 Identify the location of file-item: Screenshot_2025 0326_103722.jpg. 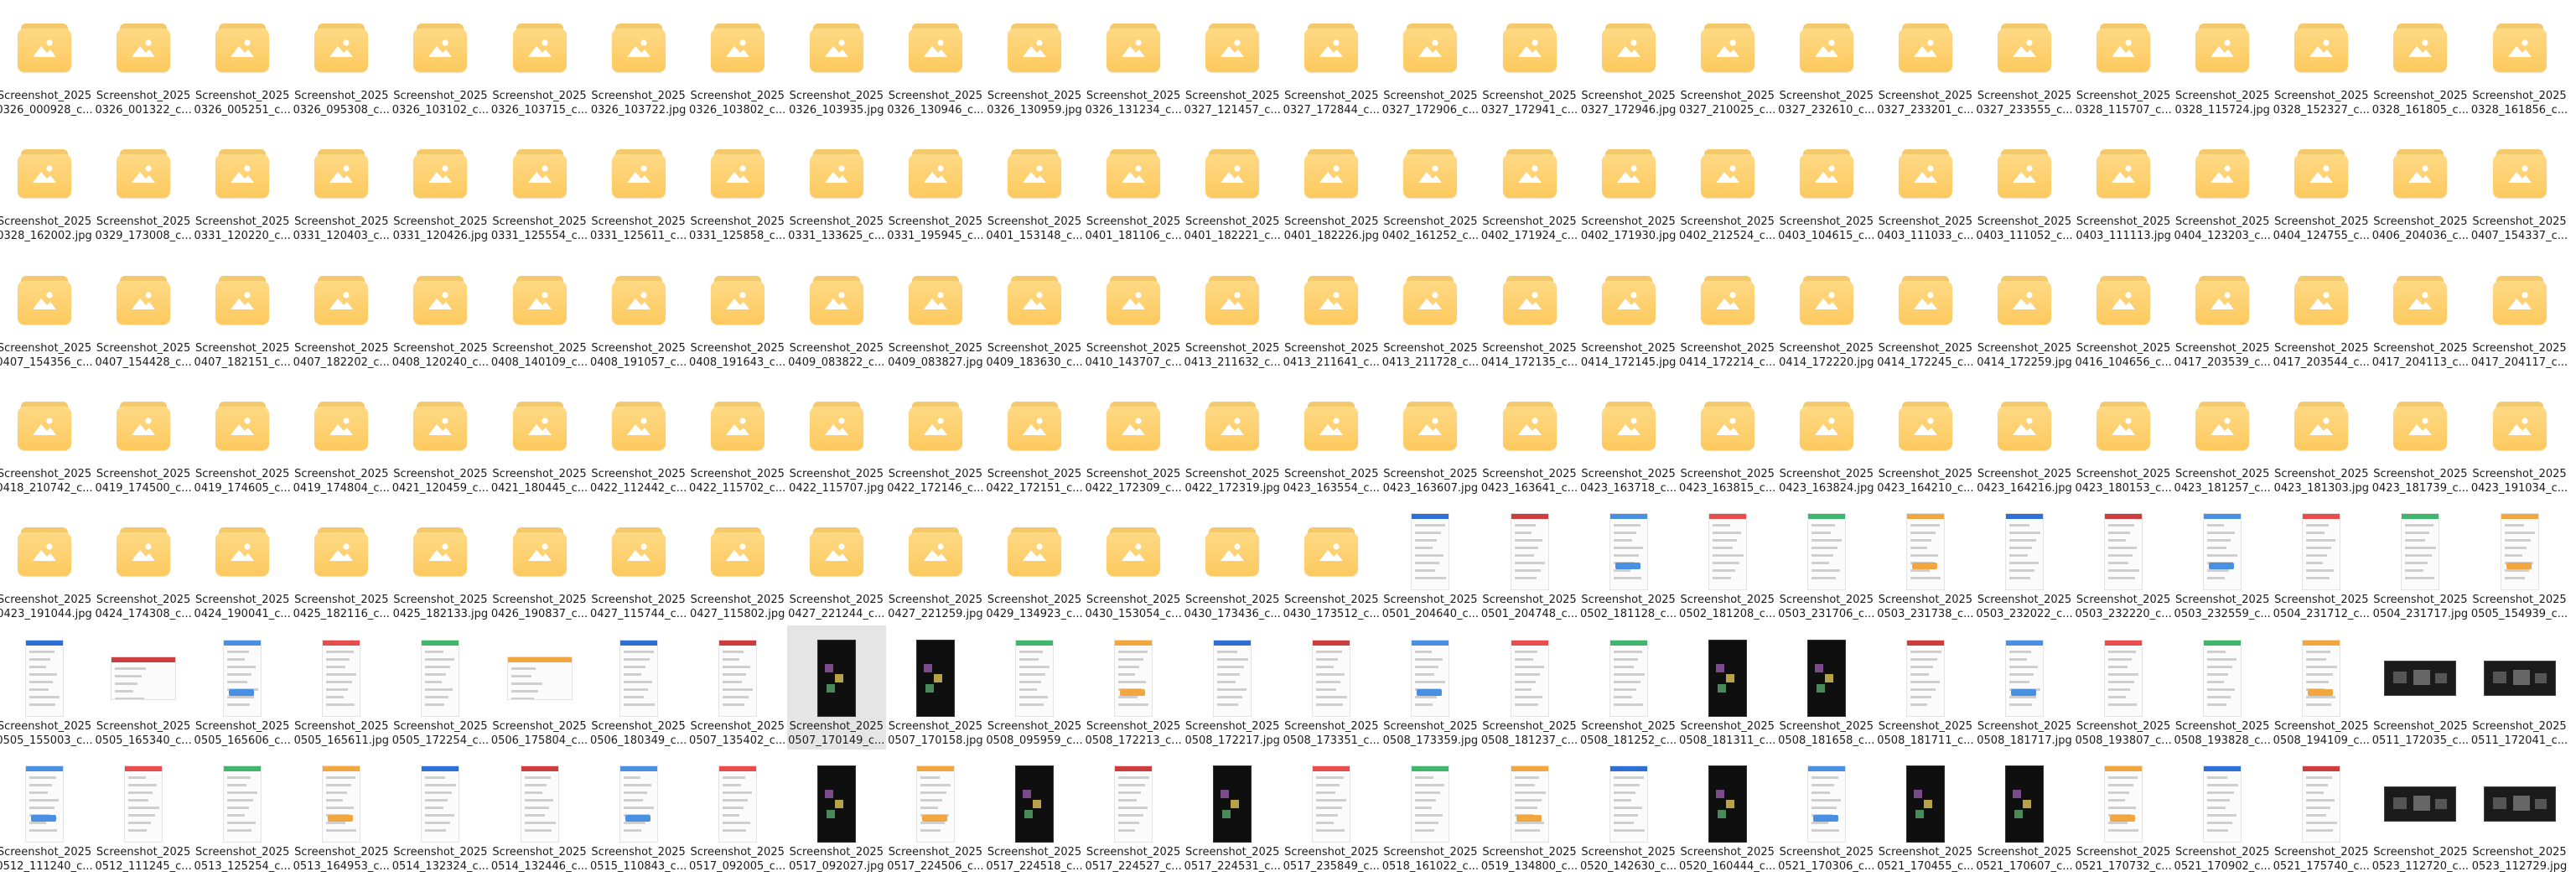
(638, 59).